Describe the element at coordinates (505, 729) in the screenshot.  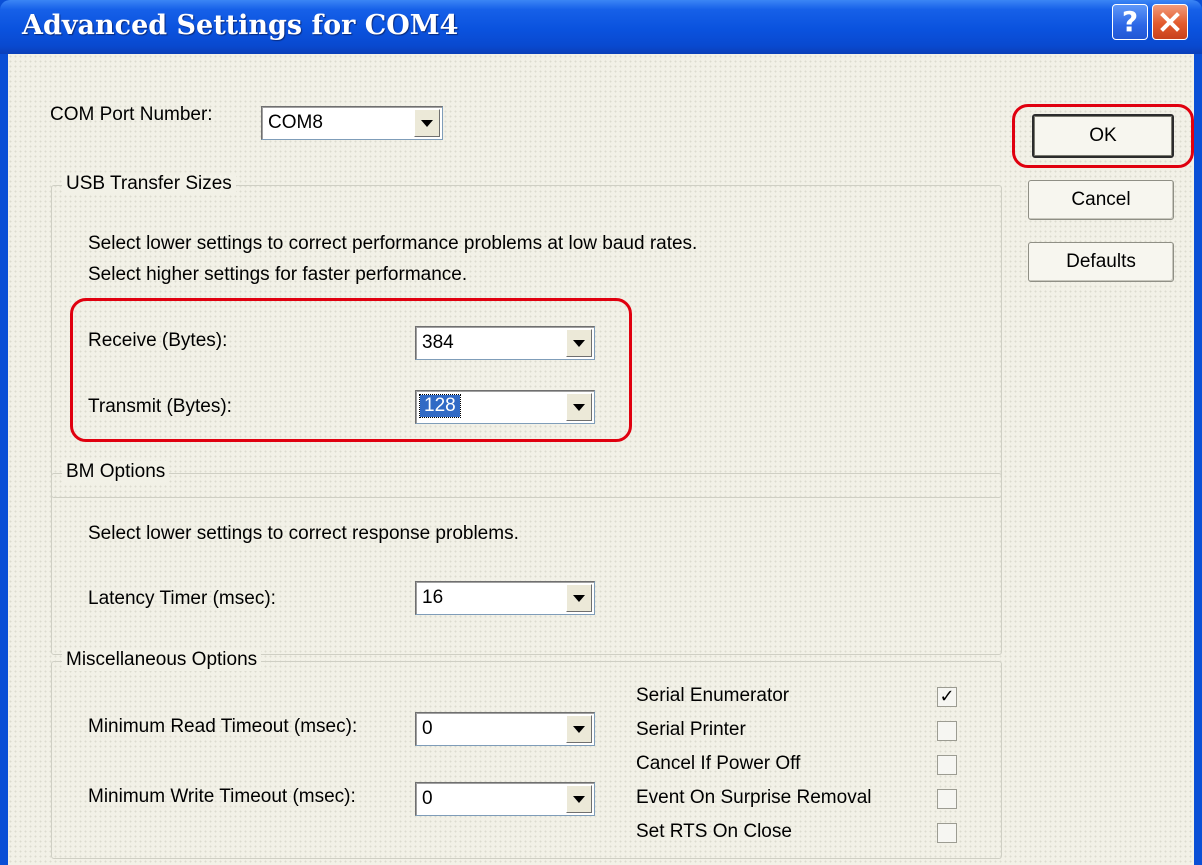
I see `min-read-timeout-select: 0` at that location.